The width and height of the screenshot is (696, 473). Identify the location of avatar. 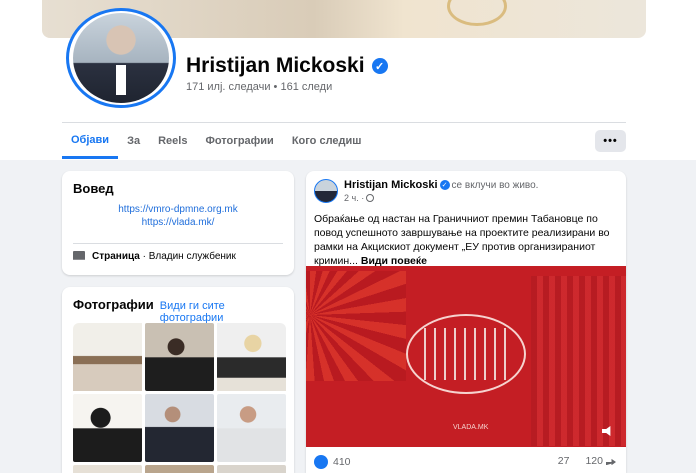
(121, 58).